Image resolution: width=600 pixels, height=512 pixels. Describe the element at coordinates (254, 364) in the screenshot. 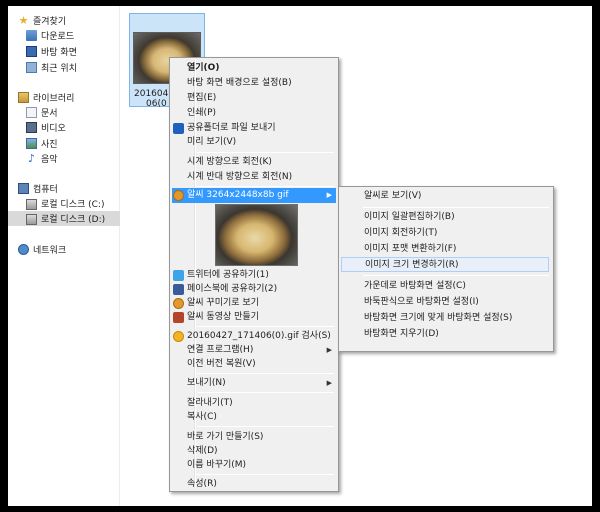

I see `menu-item-restore-previous: 이전 버전 복원(V)` at that location.